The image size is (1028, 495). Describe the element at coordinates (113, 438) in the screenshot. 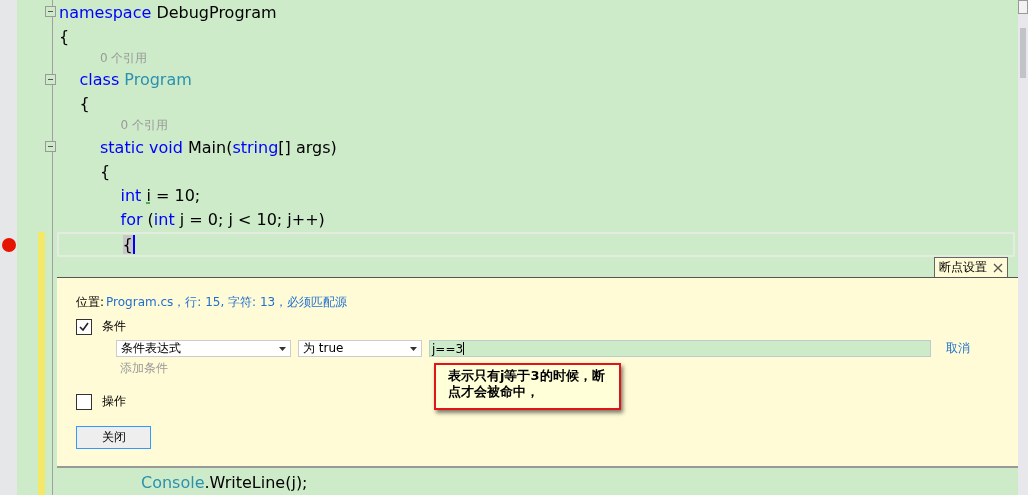

I see `close-button: 关闭` at that location.